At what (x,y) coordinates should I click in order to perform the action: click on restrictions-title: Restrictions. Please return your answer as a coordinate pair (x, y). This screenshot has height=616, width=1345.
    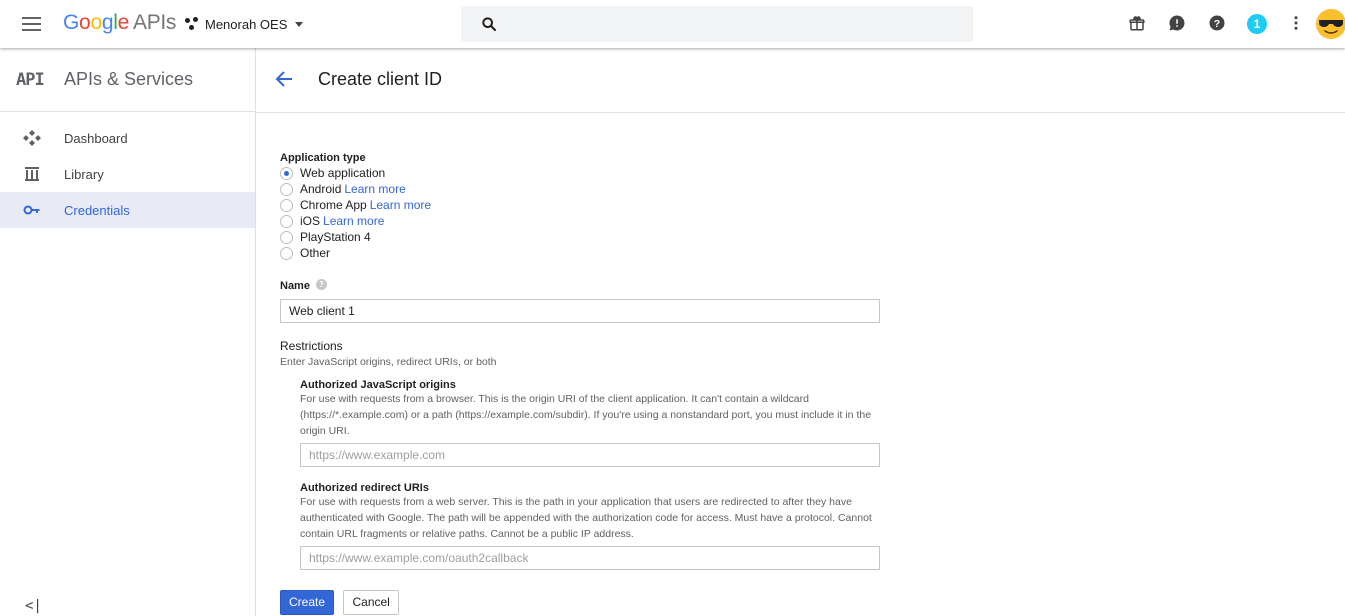
    Looking at the image, I should click on (311, 346).